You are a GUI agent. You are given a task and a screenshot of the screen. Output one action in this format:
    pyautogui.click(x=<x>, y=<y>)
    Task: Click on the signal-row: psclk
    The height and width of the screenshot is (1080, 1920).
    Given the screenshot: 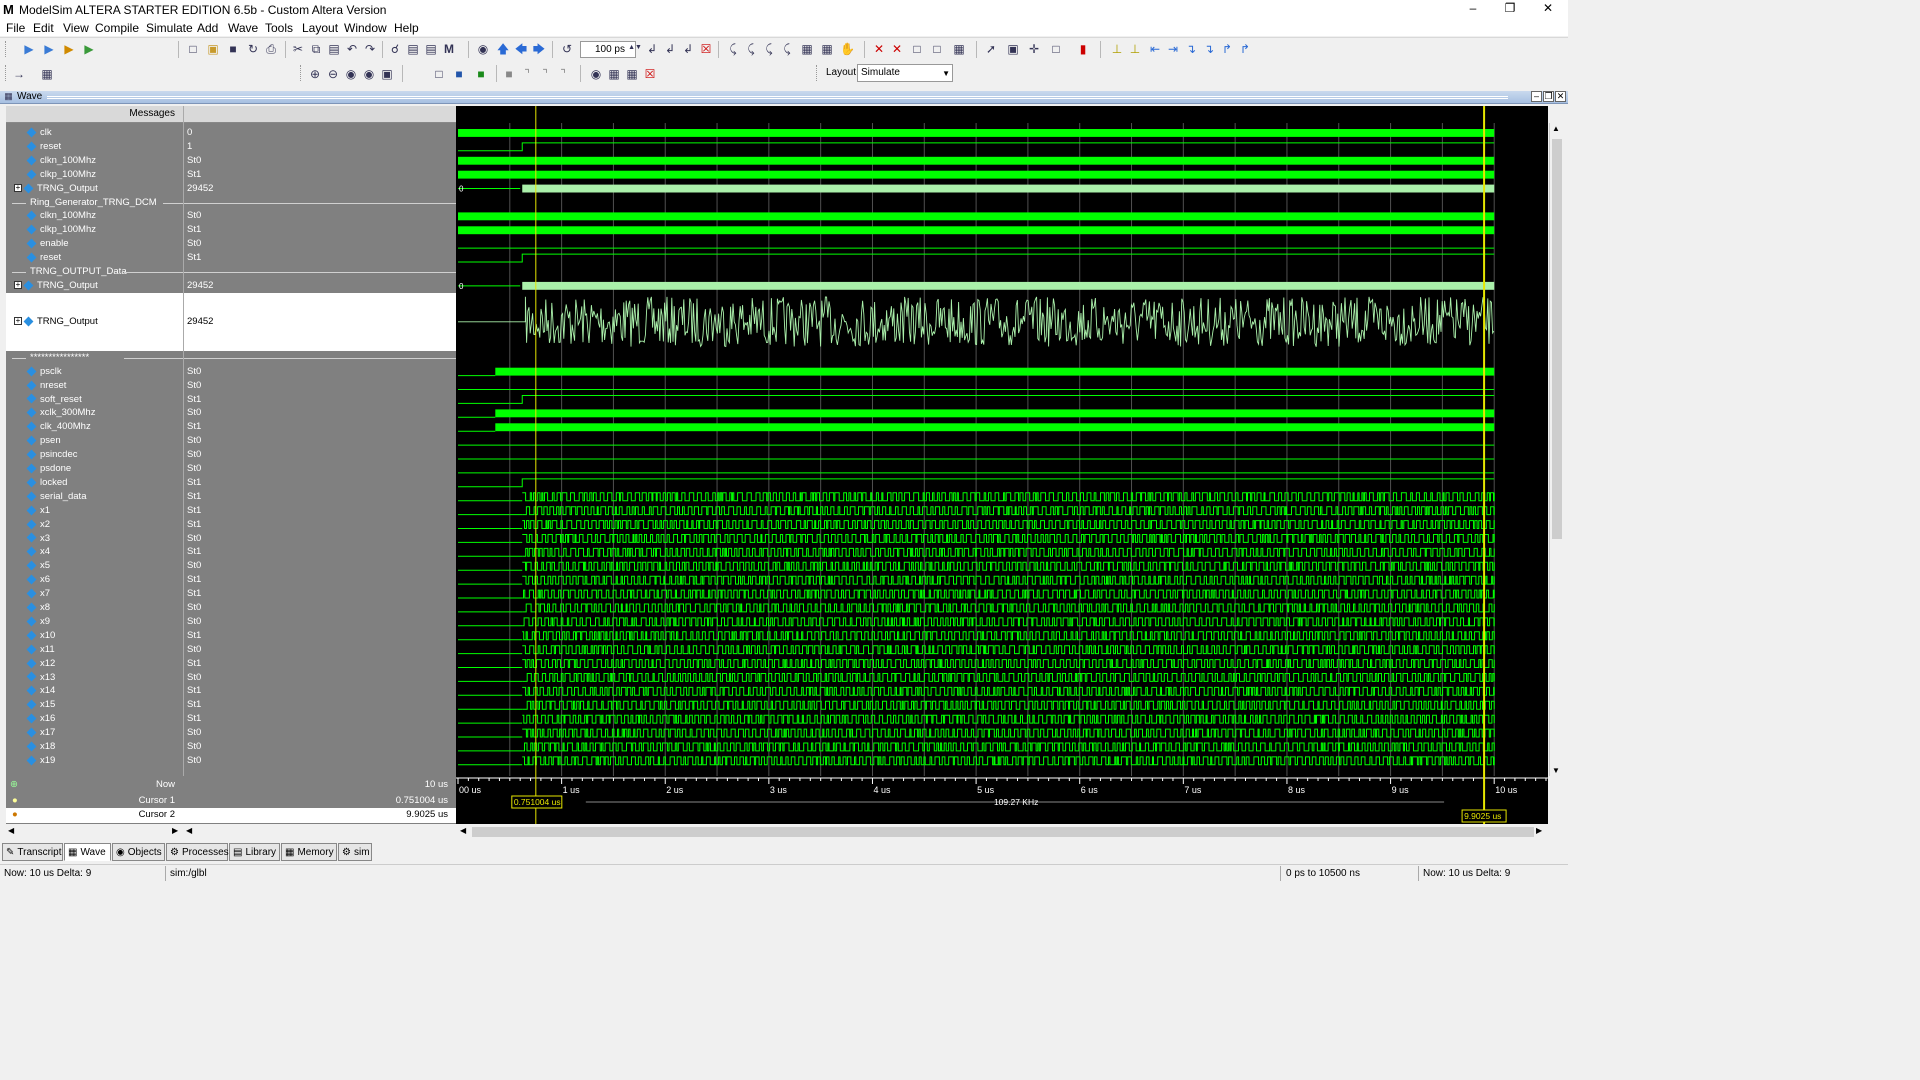 What is the action you would take?
    pyautogui.click(x=94, y=372)
    